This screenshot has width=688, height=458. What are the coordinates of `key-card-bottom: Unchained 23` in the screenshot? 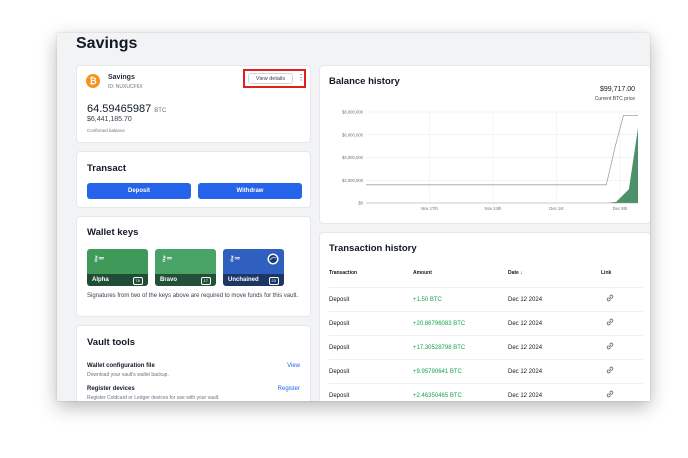 It's located at (253, 280).